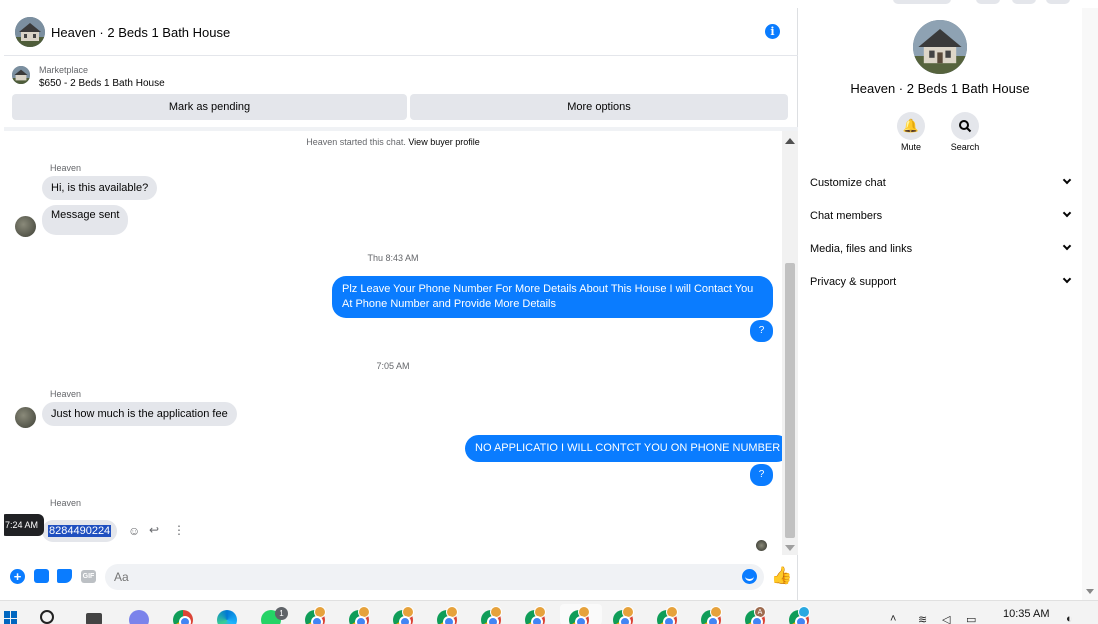  I want to click on profile-letter: A, so click(760, 612).